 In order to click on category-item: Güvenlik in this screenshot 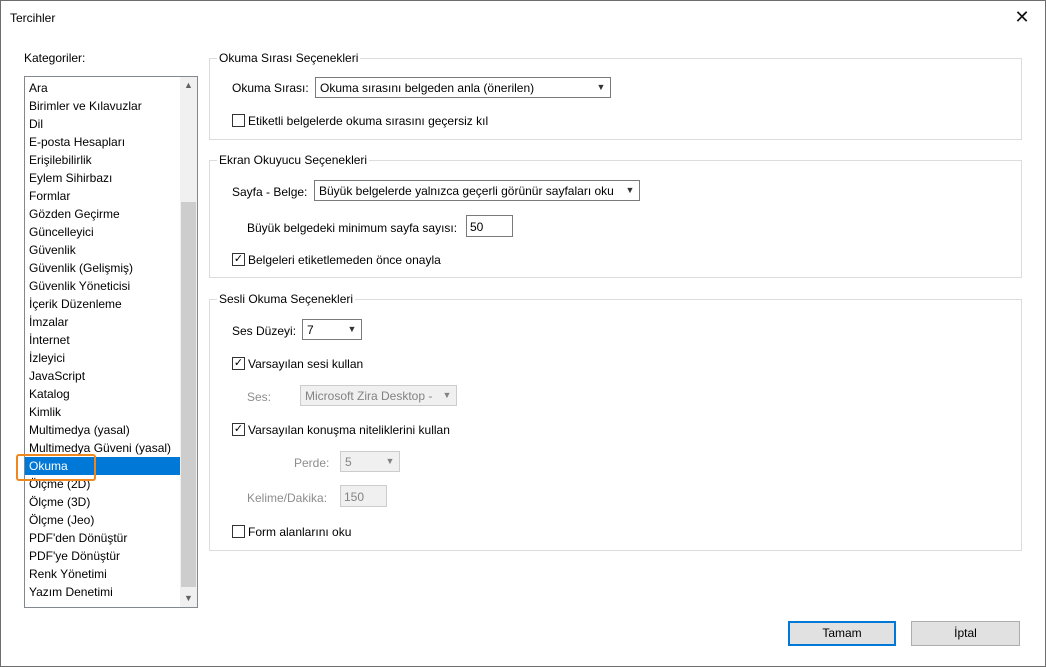, I will do `click(102, 250)`.